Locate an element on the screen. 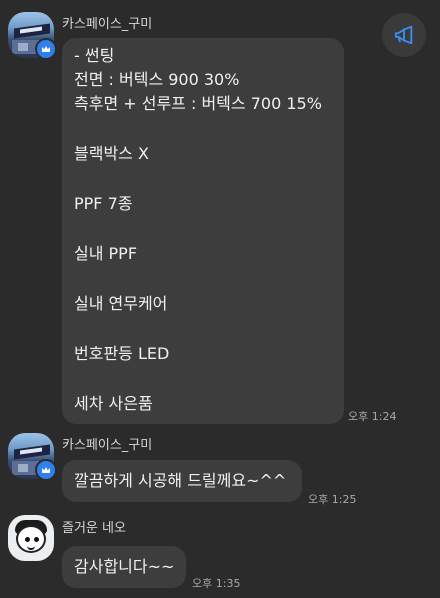  message-text: 깔끔하게 시공해 드릴께요~^^ is located at coordinates (180, 480).